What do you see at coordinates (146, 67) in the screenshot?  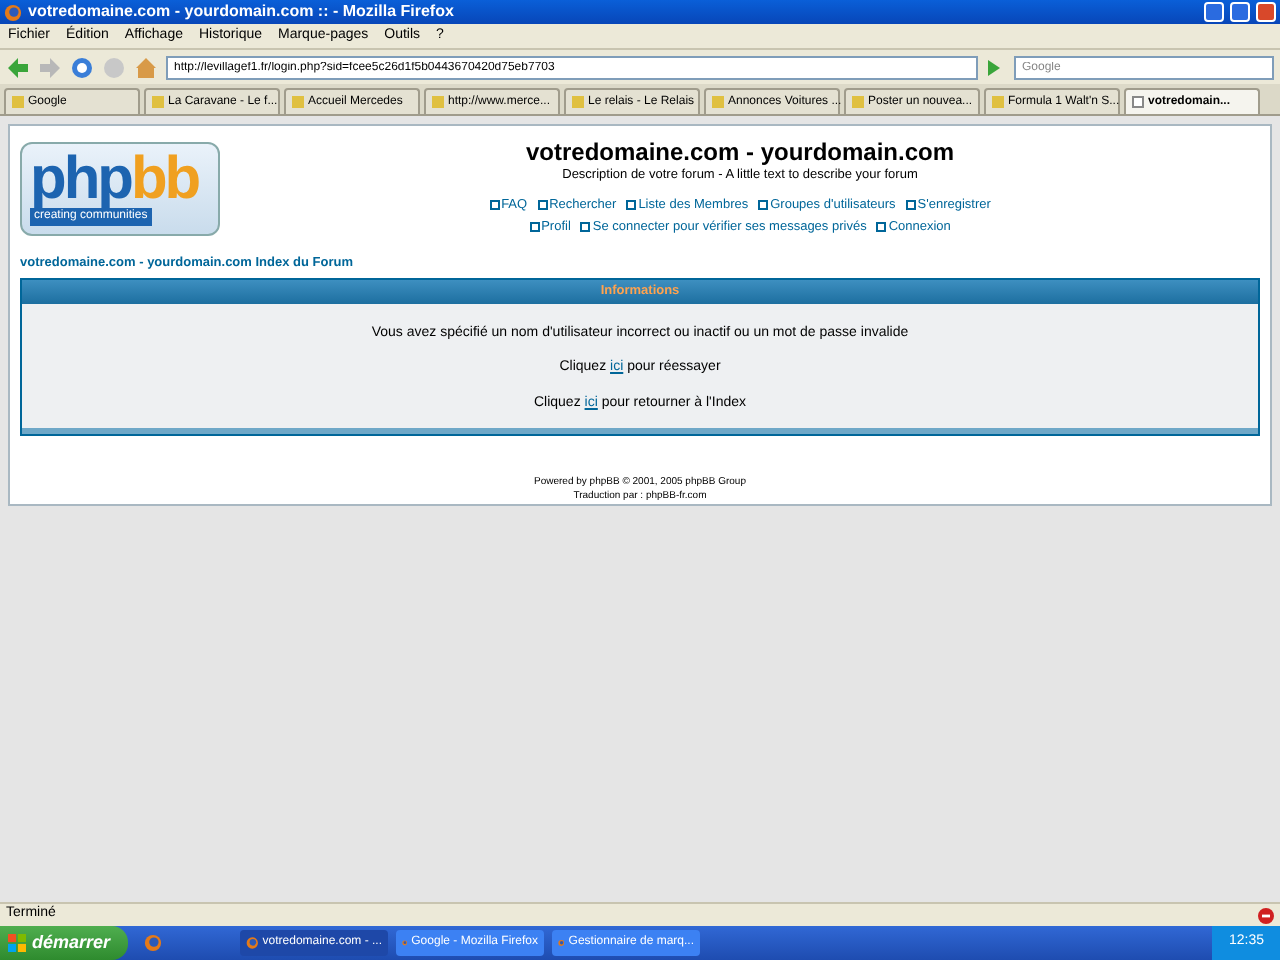 I see `home-icon` at bounding box center [146, 67].